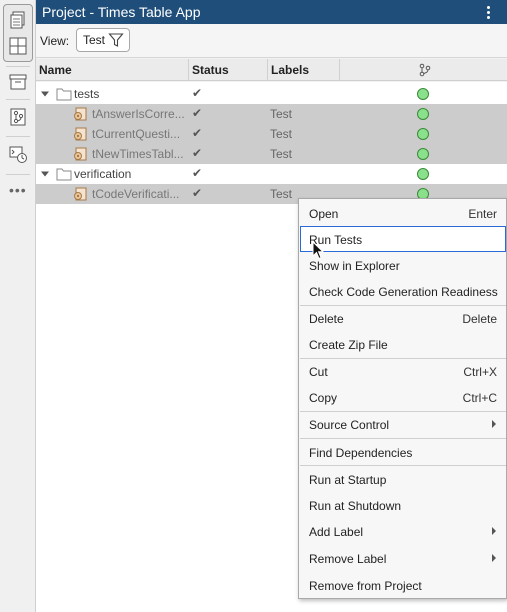  Describe the element at coordinates (403, 505) in the screenshot. I see `menu-item-run-at-shutdown: Run at Shutdown` at that location.